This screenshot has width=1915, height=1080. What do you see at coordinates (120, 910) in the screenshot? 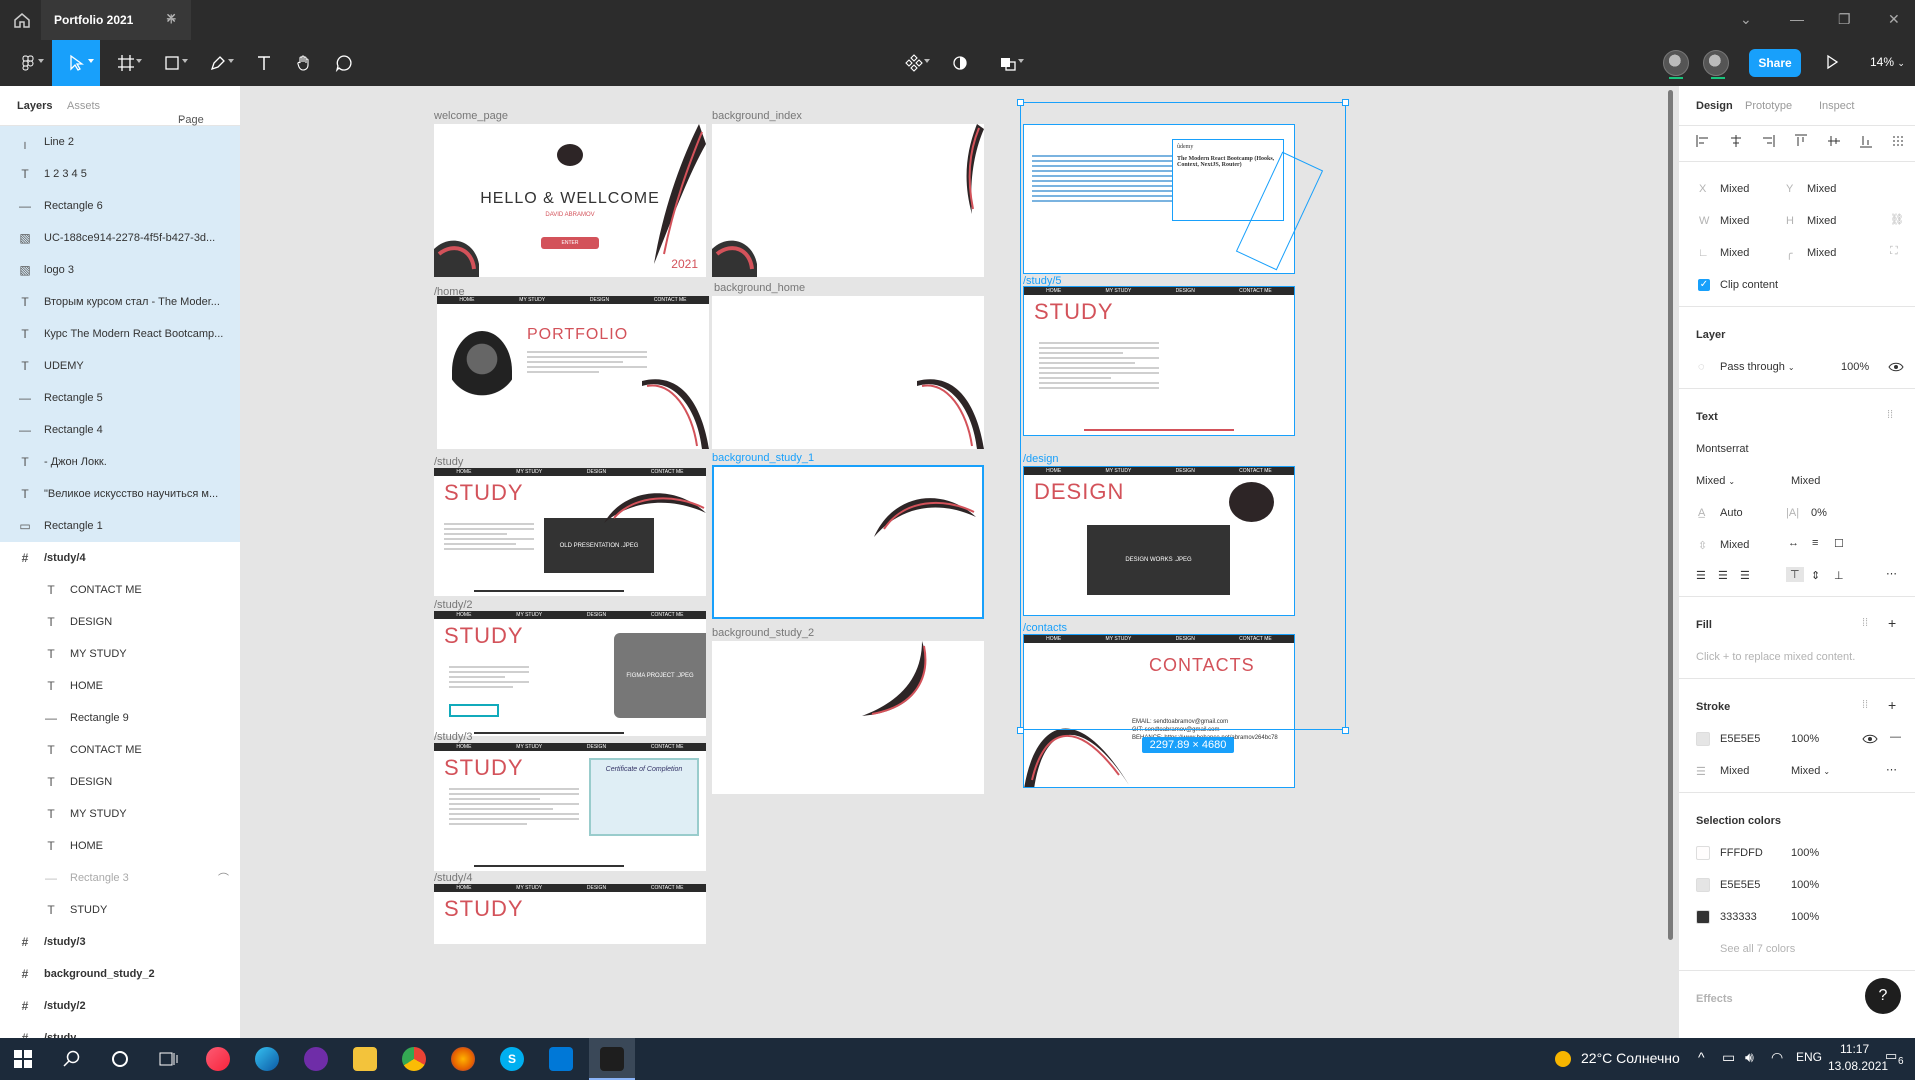
I see `layer-row: T STUDY` at bounding box center [120, 910].